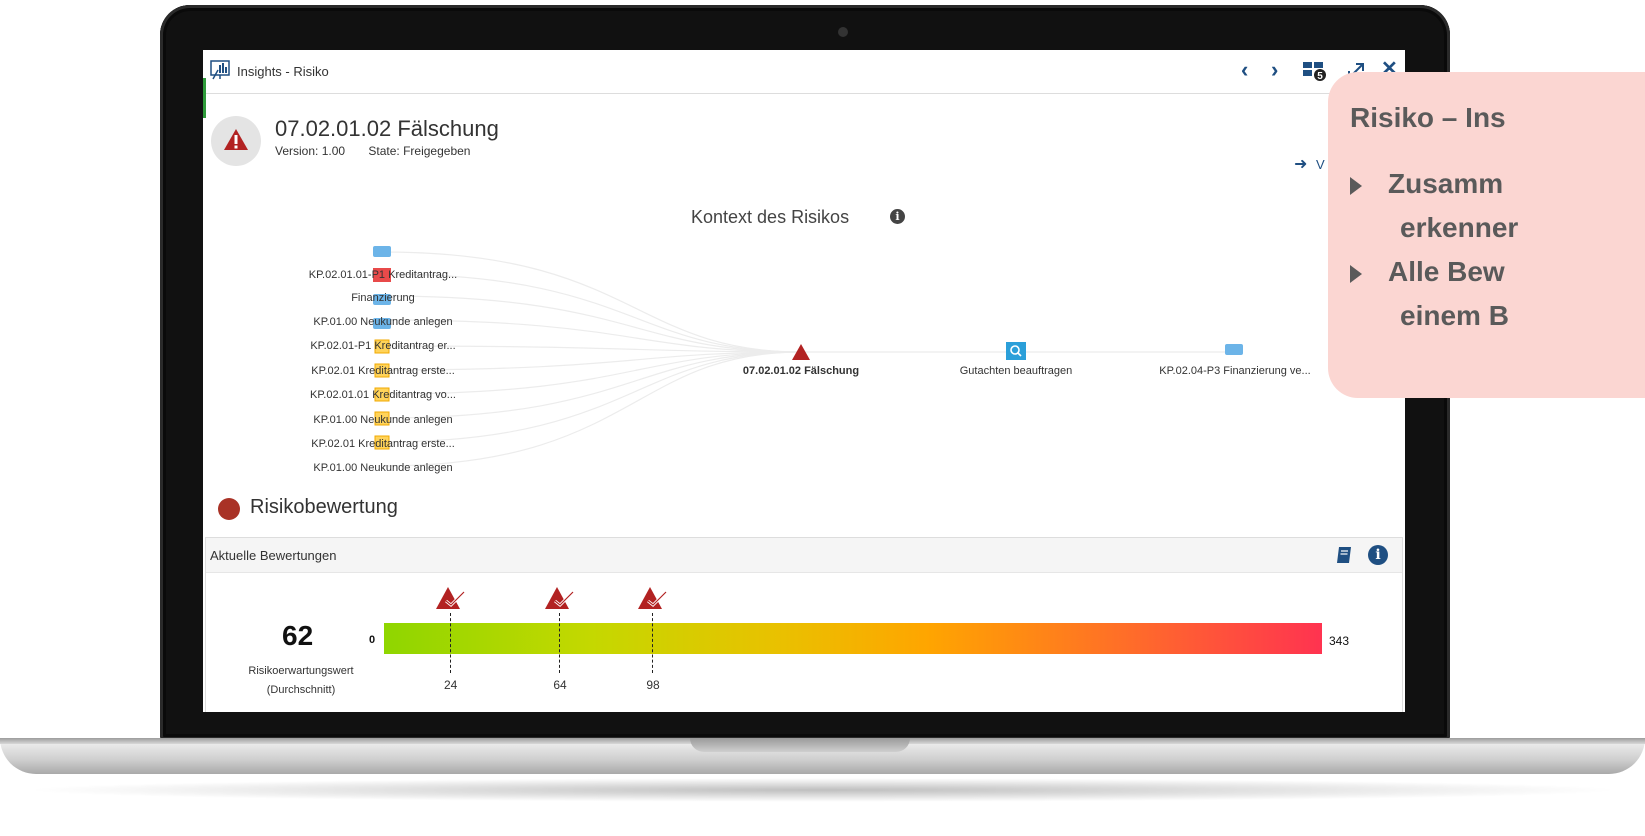  I want to click on value-label-line2: (Durchschnitt), so click(301, 690).